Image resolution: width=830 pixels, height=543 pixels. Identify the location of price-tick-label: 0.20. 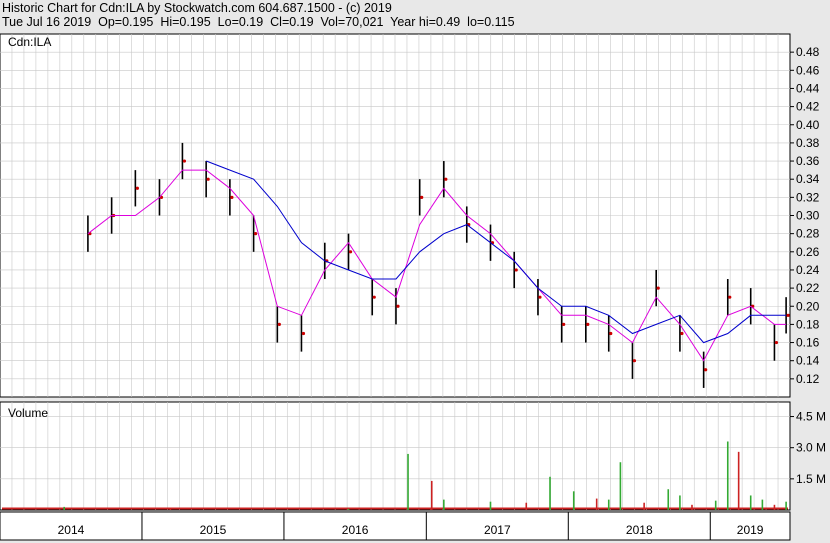
(808, 306).